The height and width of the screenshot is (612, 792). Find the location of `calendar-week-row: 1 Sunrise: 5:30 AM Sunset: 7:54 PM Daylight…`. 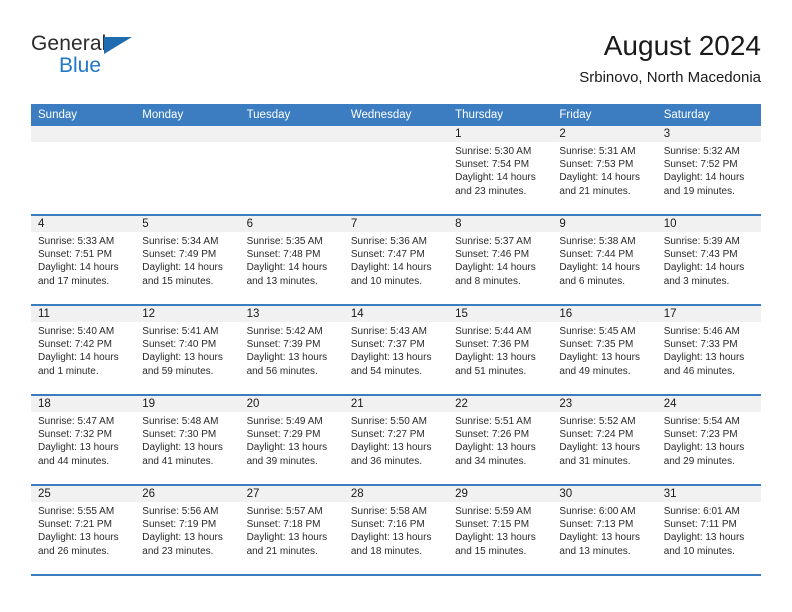

calendar-week-row: 1 Sunrise: 5:30 AM Sunset: 7:54 PM Daylight… is located at coordinates (396, 171).